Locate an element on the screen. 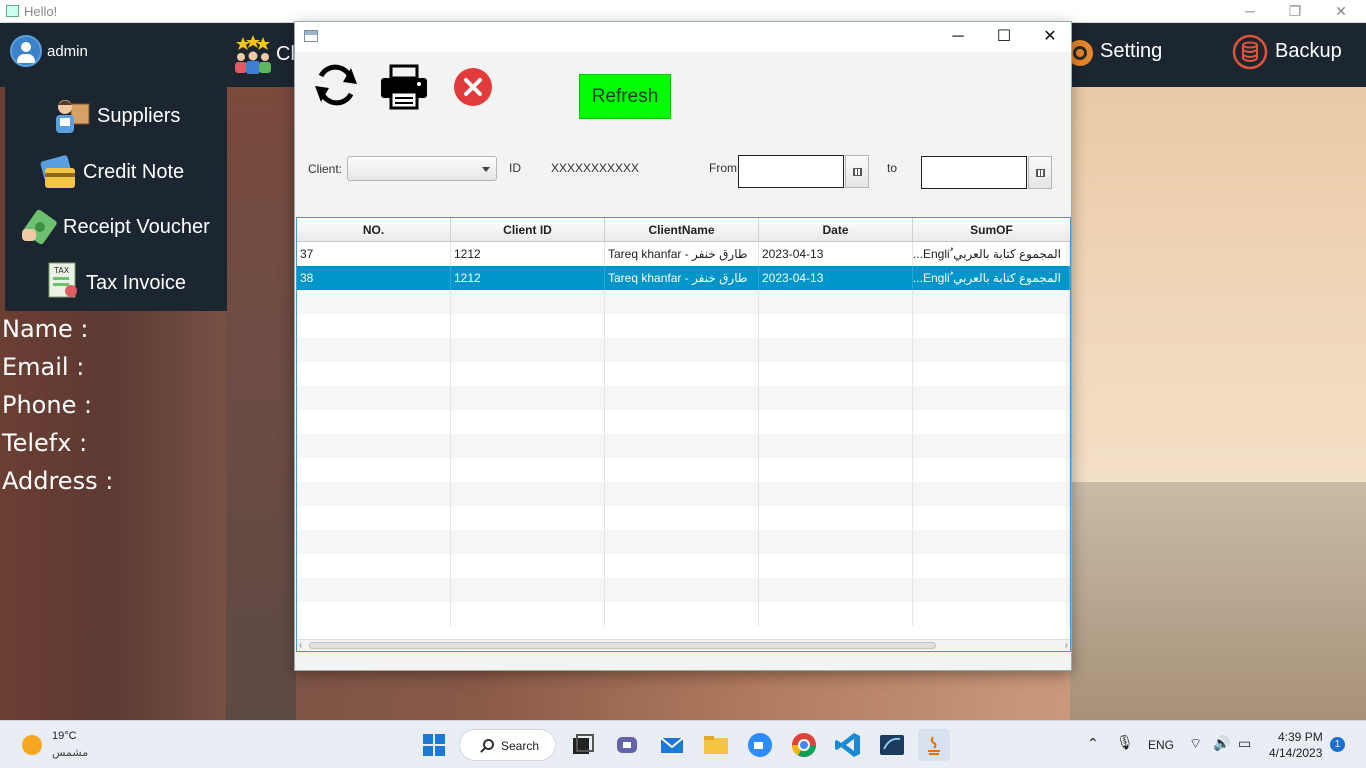 This screenshot has height=768, width=1366. teams-icon is located at coordinates (627, 745).